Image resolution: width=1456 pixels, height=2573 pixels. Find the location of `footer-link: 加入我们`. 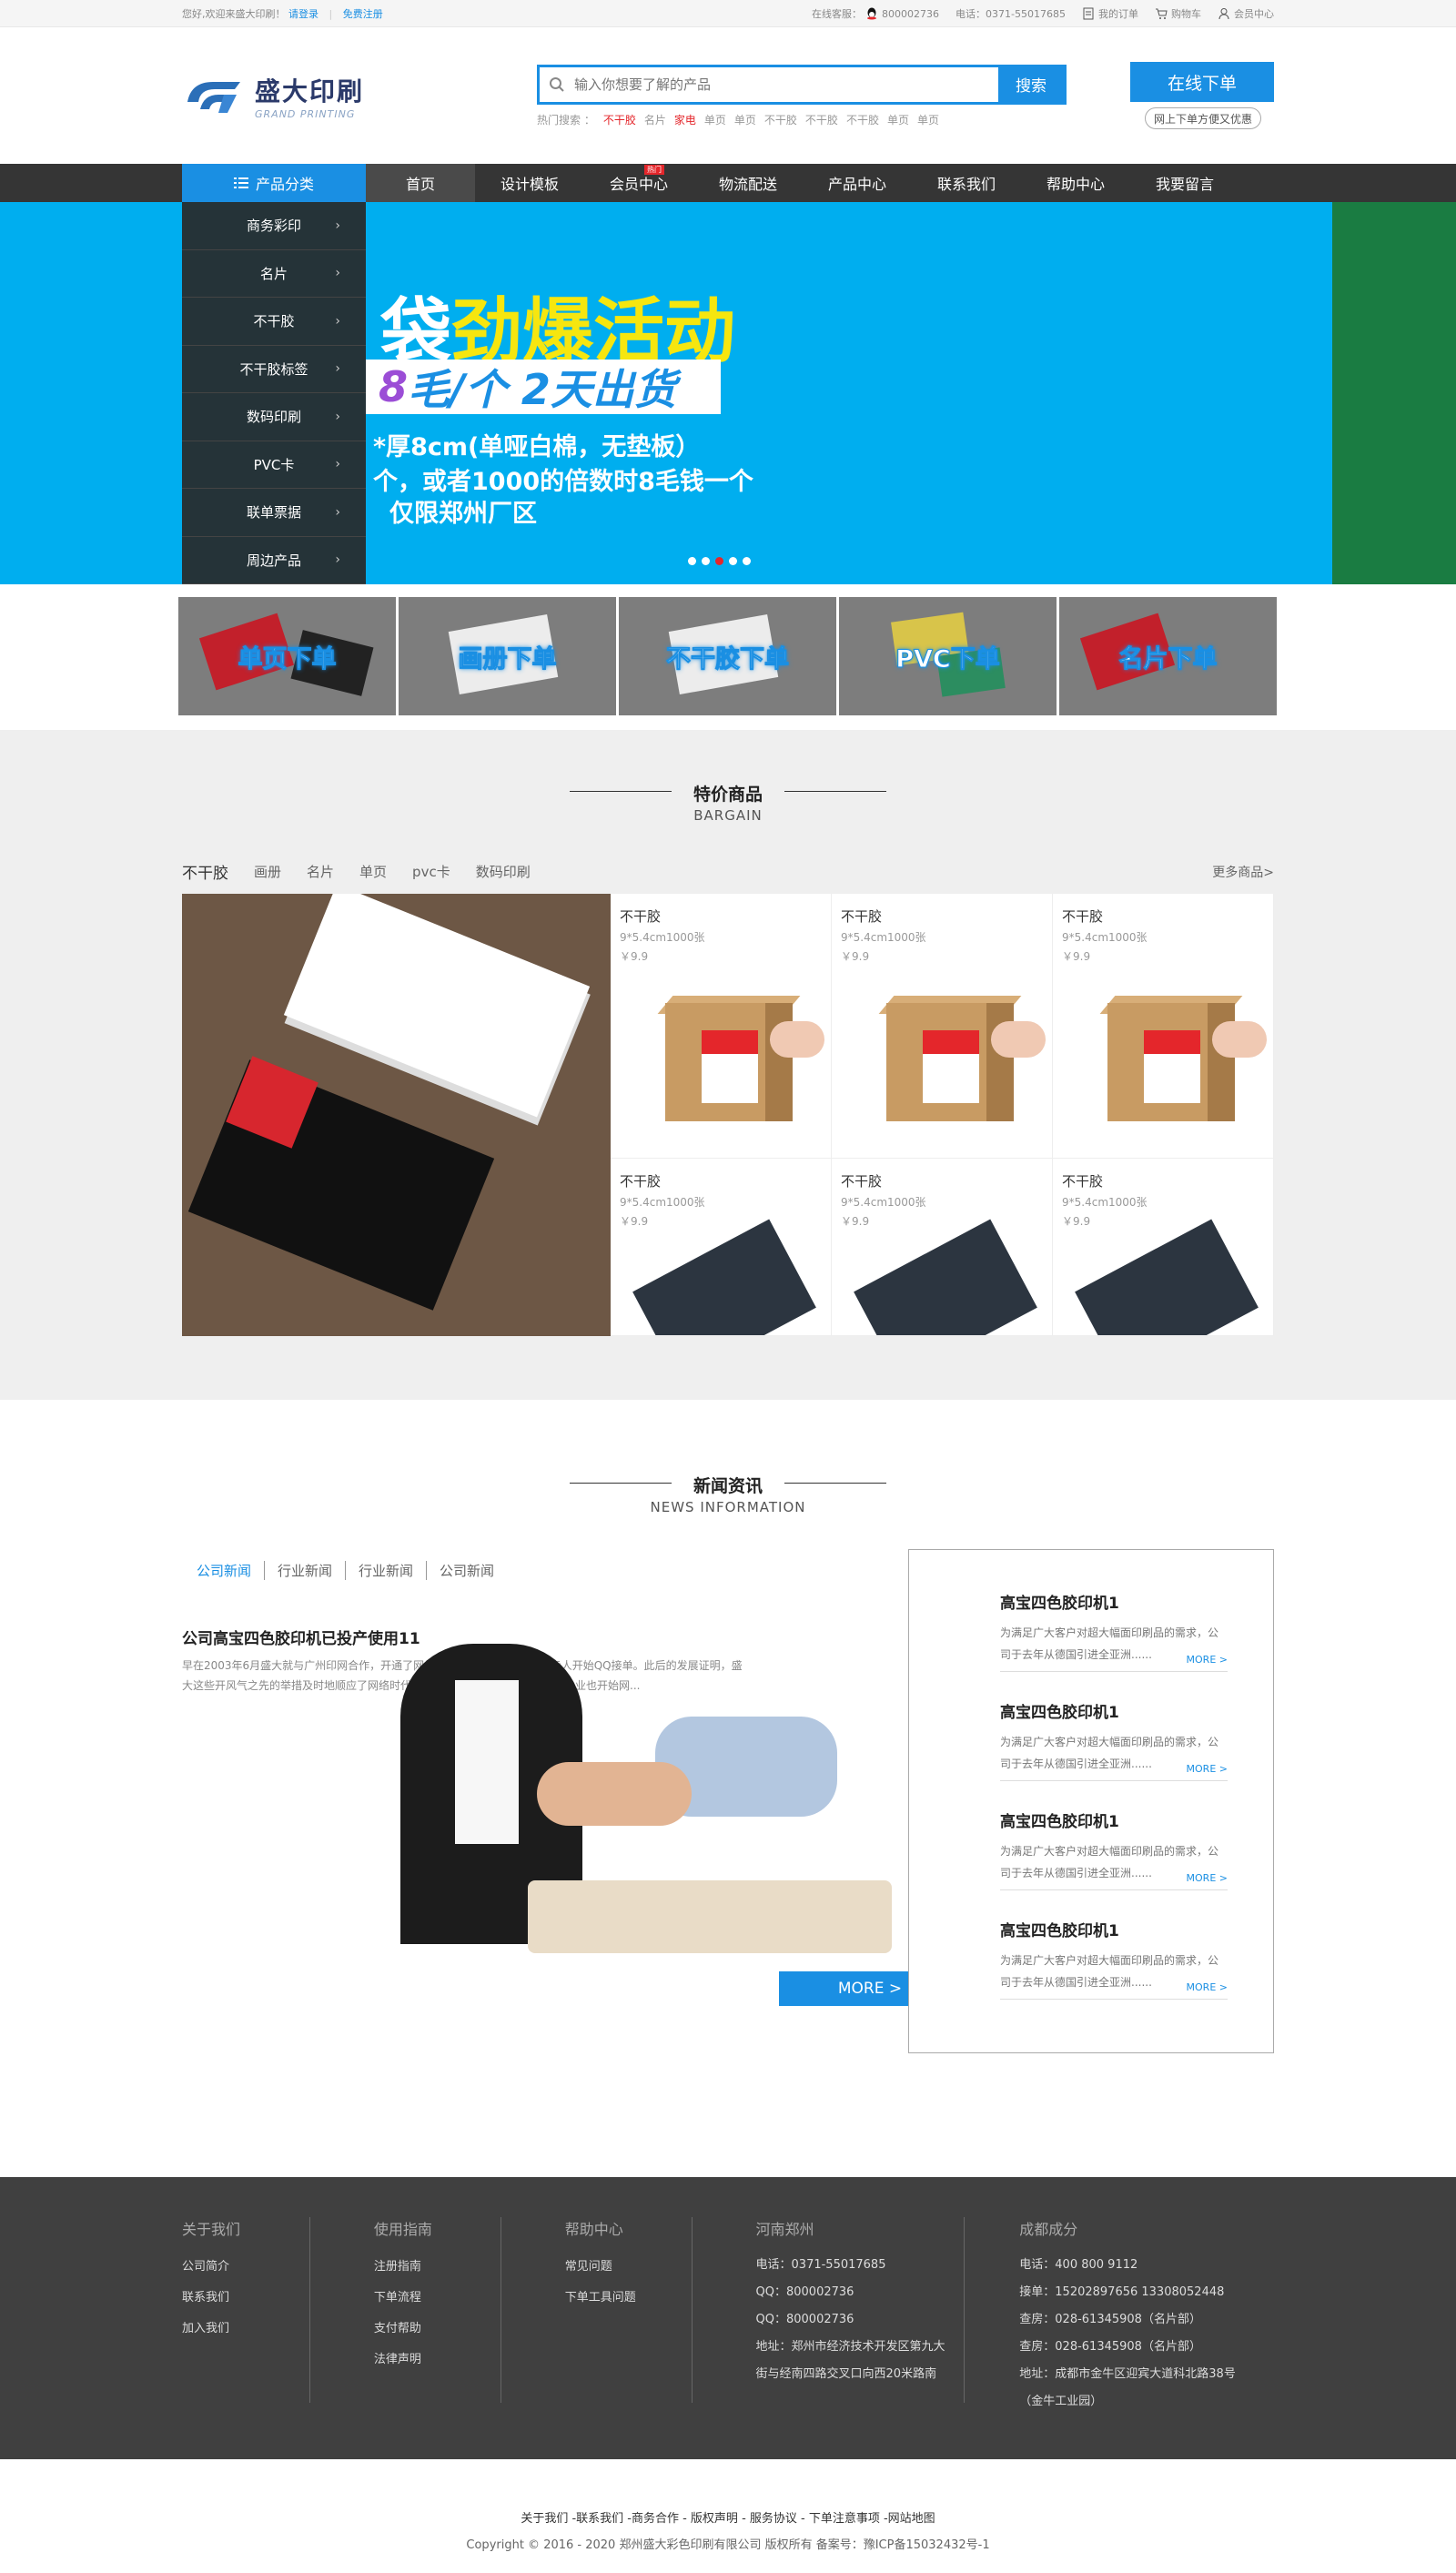

footer-link: 加入我们 is located at coordinates (246, 2329).